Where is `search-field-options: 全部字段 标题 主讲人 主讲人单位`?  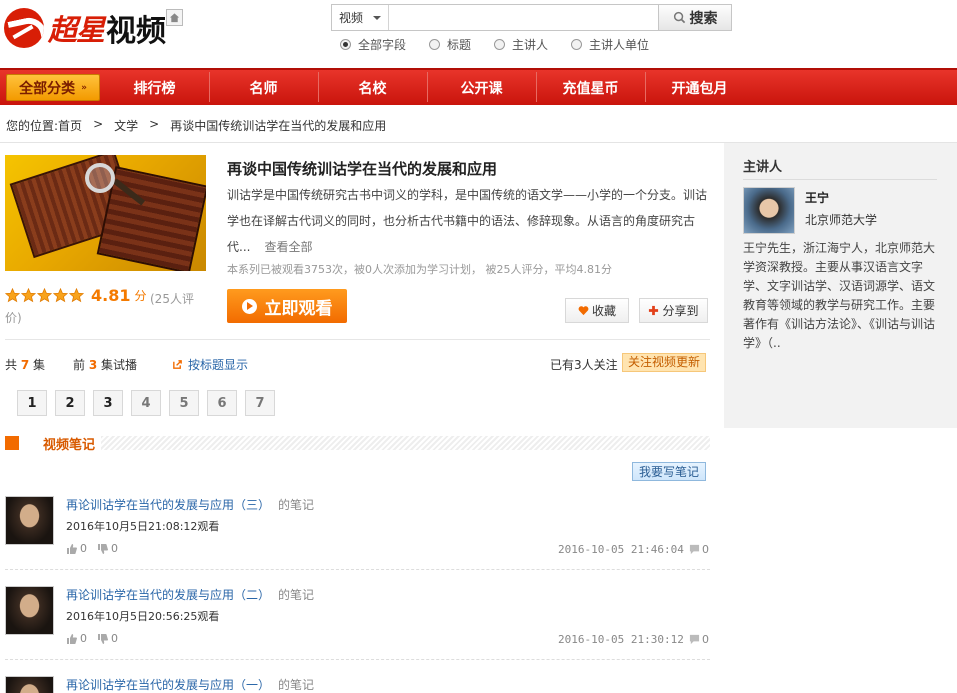 search-field-options: 全部字段 标题 主讲人 主讲人单位 is located at coordinates (506, 44).